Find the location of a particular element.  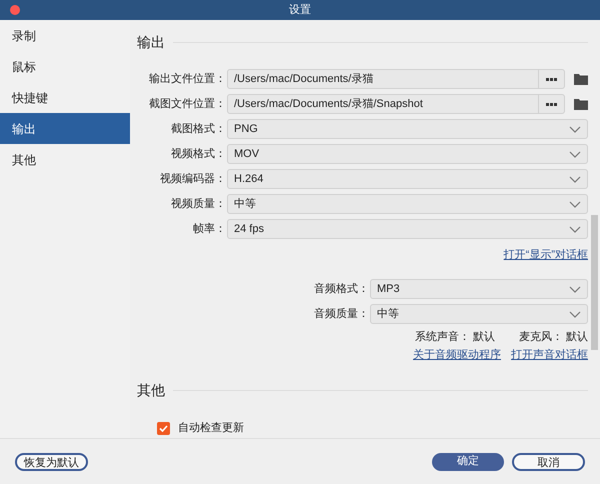

sidebar-item: 录制 is located at coordinates (65, 35).